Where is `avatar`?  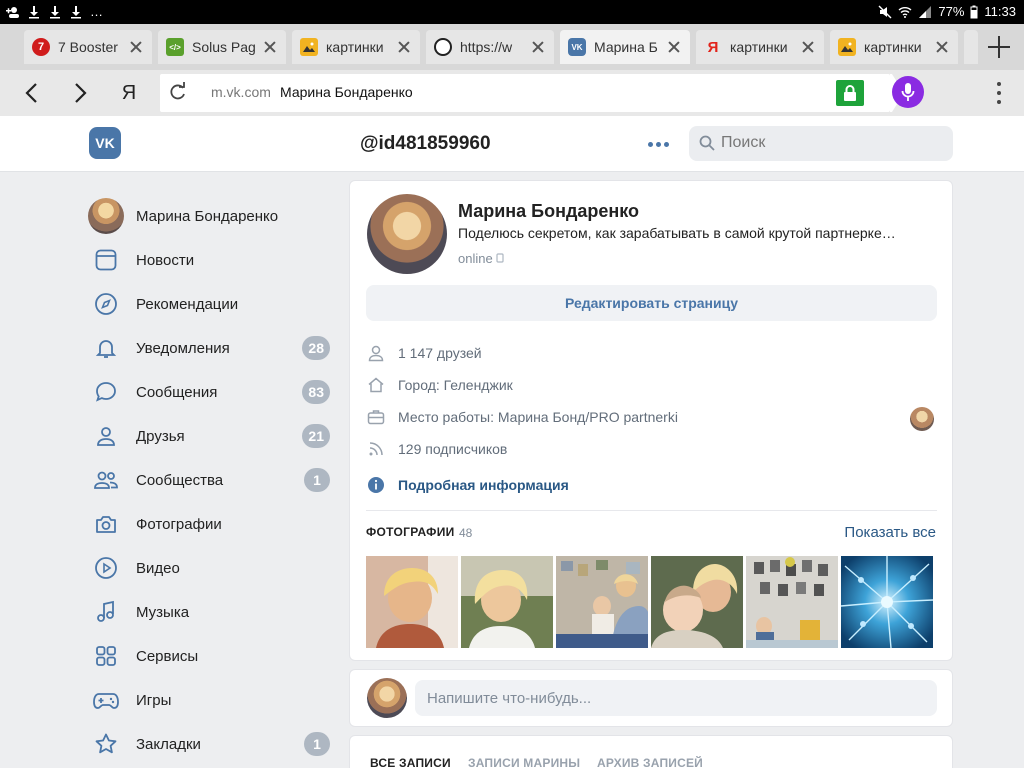 avatar is located at coordinates (387, 698).